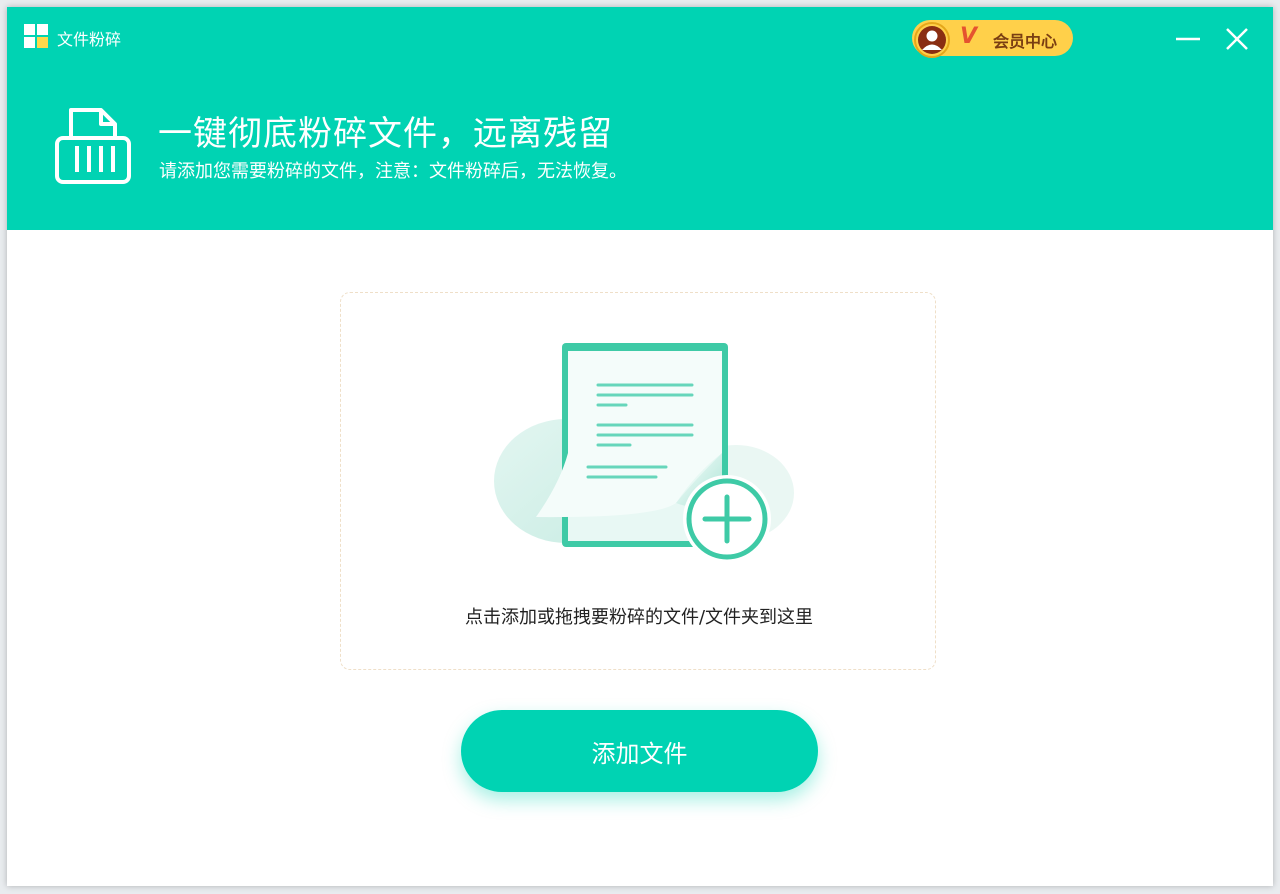  Describe the element at coordinates (89, 39) in the screenshot. I see `app-title: 文件粉碎` at that location.